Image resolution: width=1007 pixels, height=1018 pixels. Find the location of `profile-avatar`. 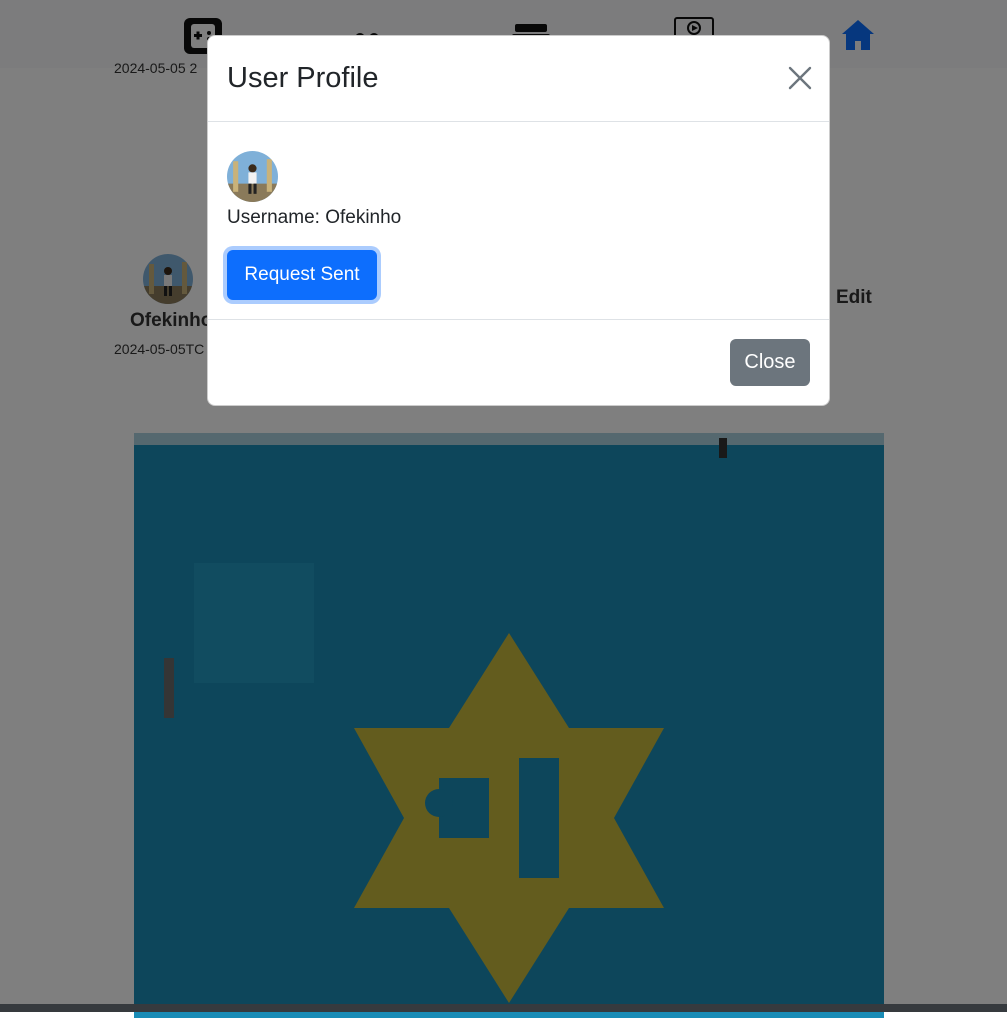

profile-avatar is located at coordinates (252, 176).